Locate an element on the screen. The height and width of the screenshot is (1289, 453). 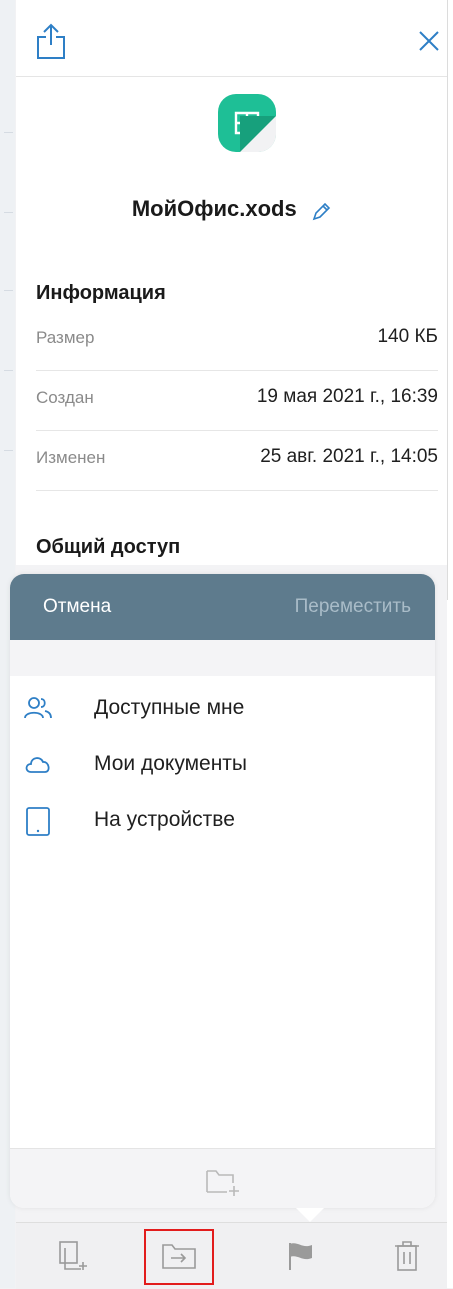
info-value: 25 авг. 2021 г., 14:05 is located at coordinates (349, 456).